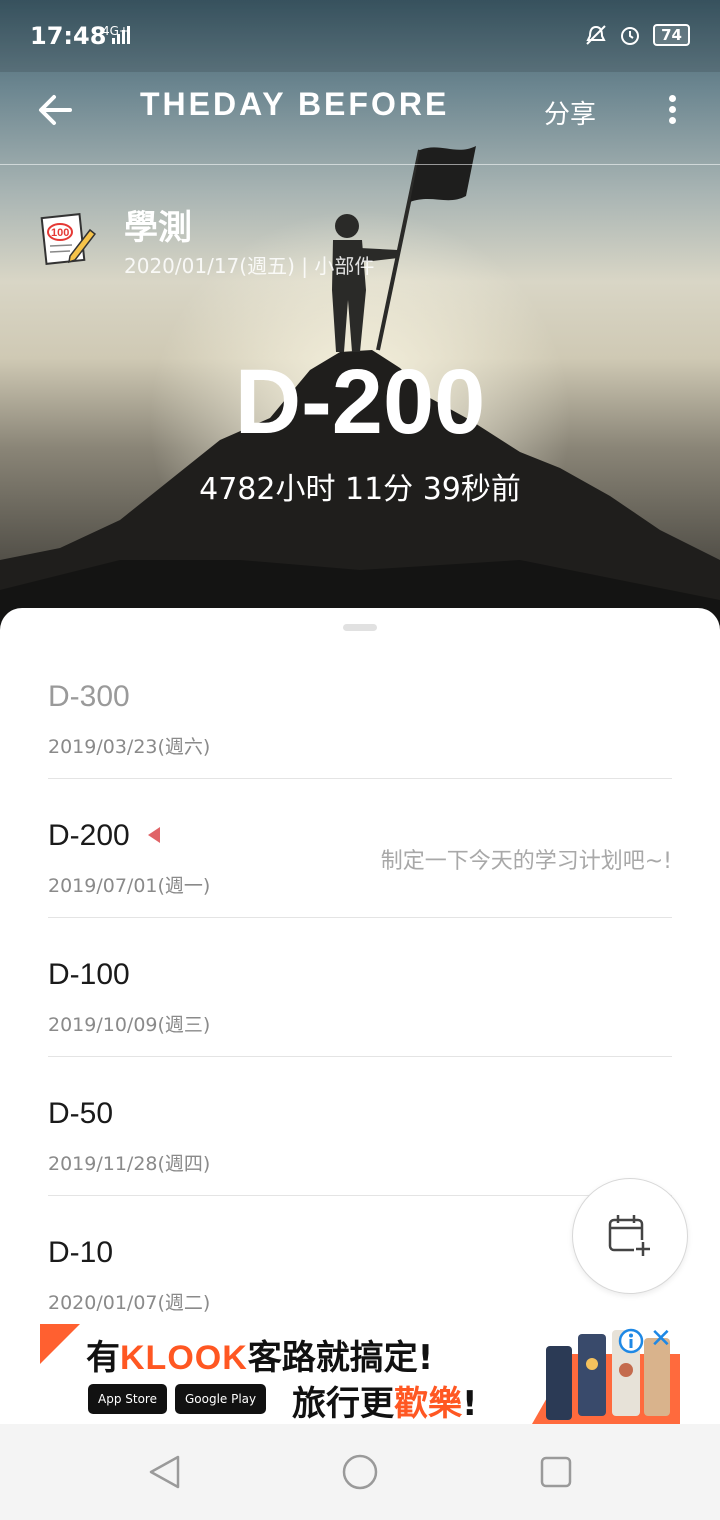 The width and height of the screenshot is (720, 1520). I want to click on ad-headline: 有KLOOK客路就搞定!, so click(259, 1354).